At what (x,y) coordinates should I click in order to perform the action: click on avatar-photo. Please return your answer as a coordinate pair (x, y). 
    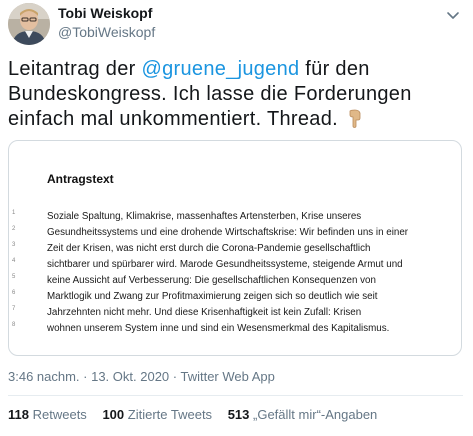
    Looking at the image, I should click on (29, 24).